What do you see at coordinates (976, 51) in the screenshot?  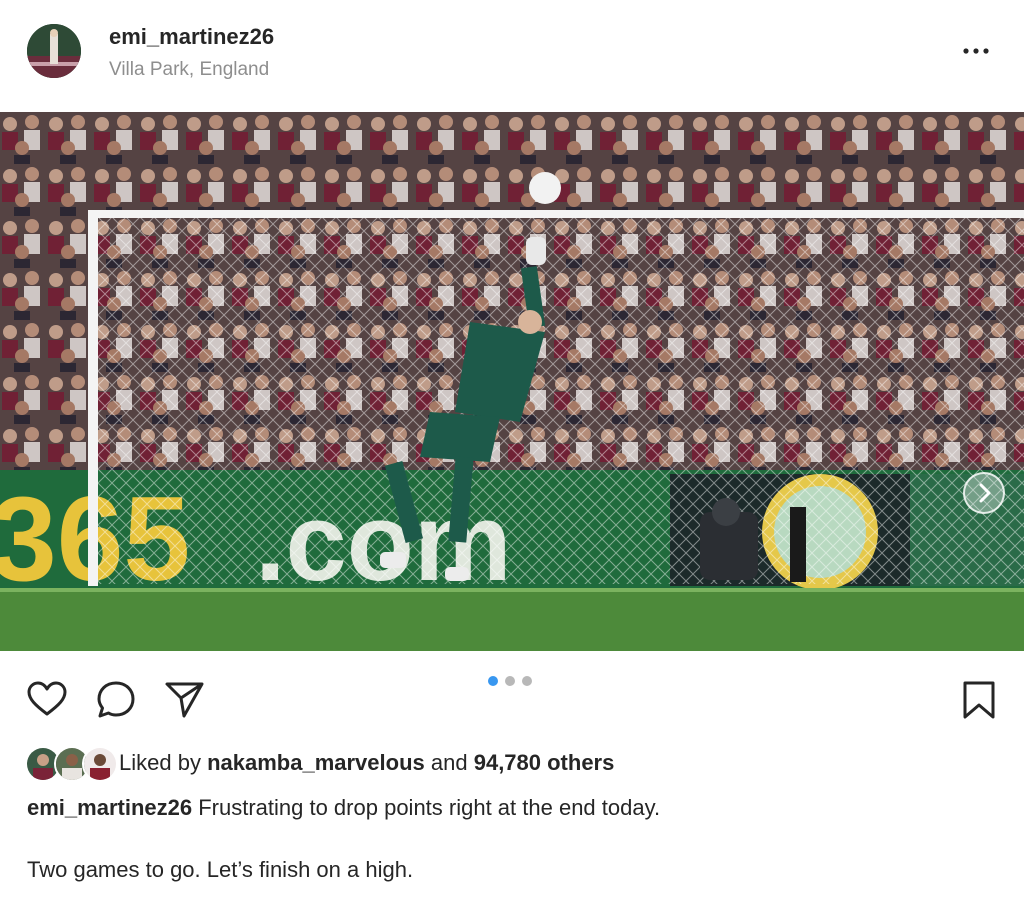 I see `more-options-icon` at bounding box center [976, 51].